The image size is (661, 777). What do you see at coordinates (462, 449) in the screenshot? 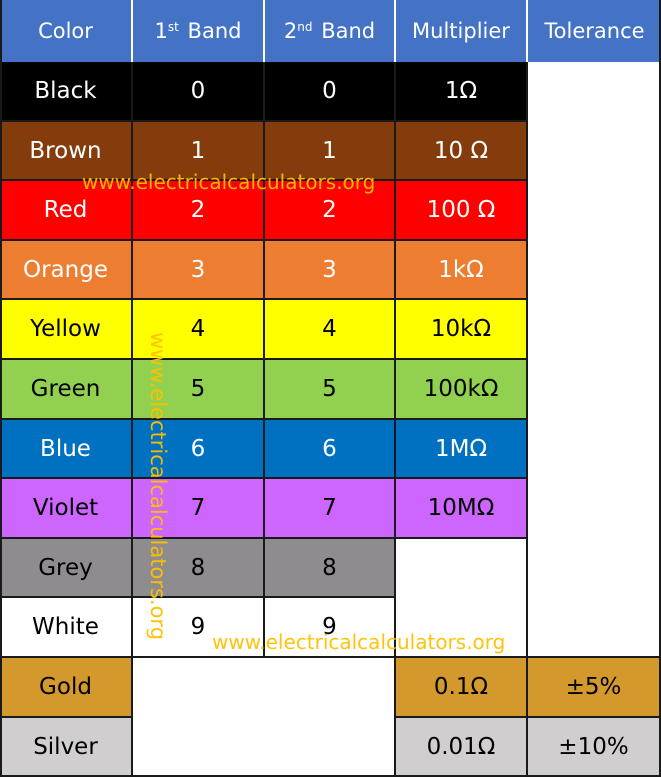
I see `cell-multiplier: 1MΩ` at bounding box center [462, 449].